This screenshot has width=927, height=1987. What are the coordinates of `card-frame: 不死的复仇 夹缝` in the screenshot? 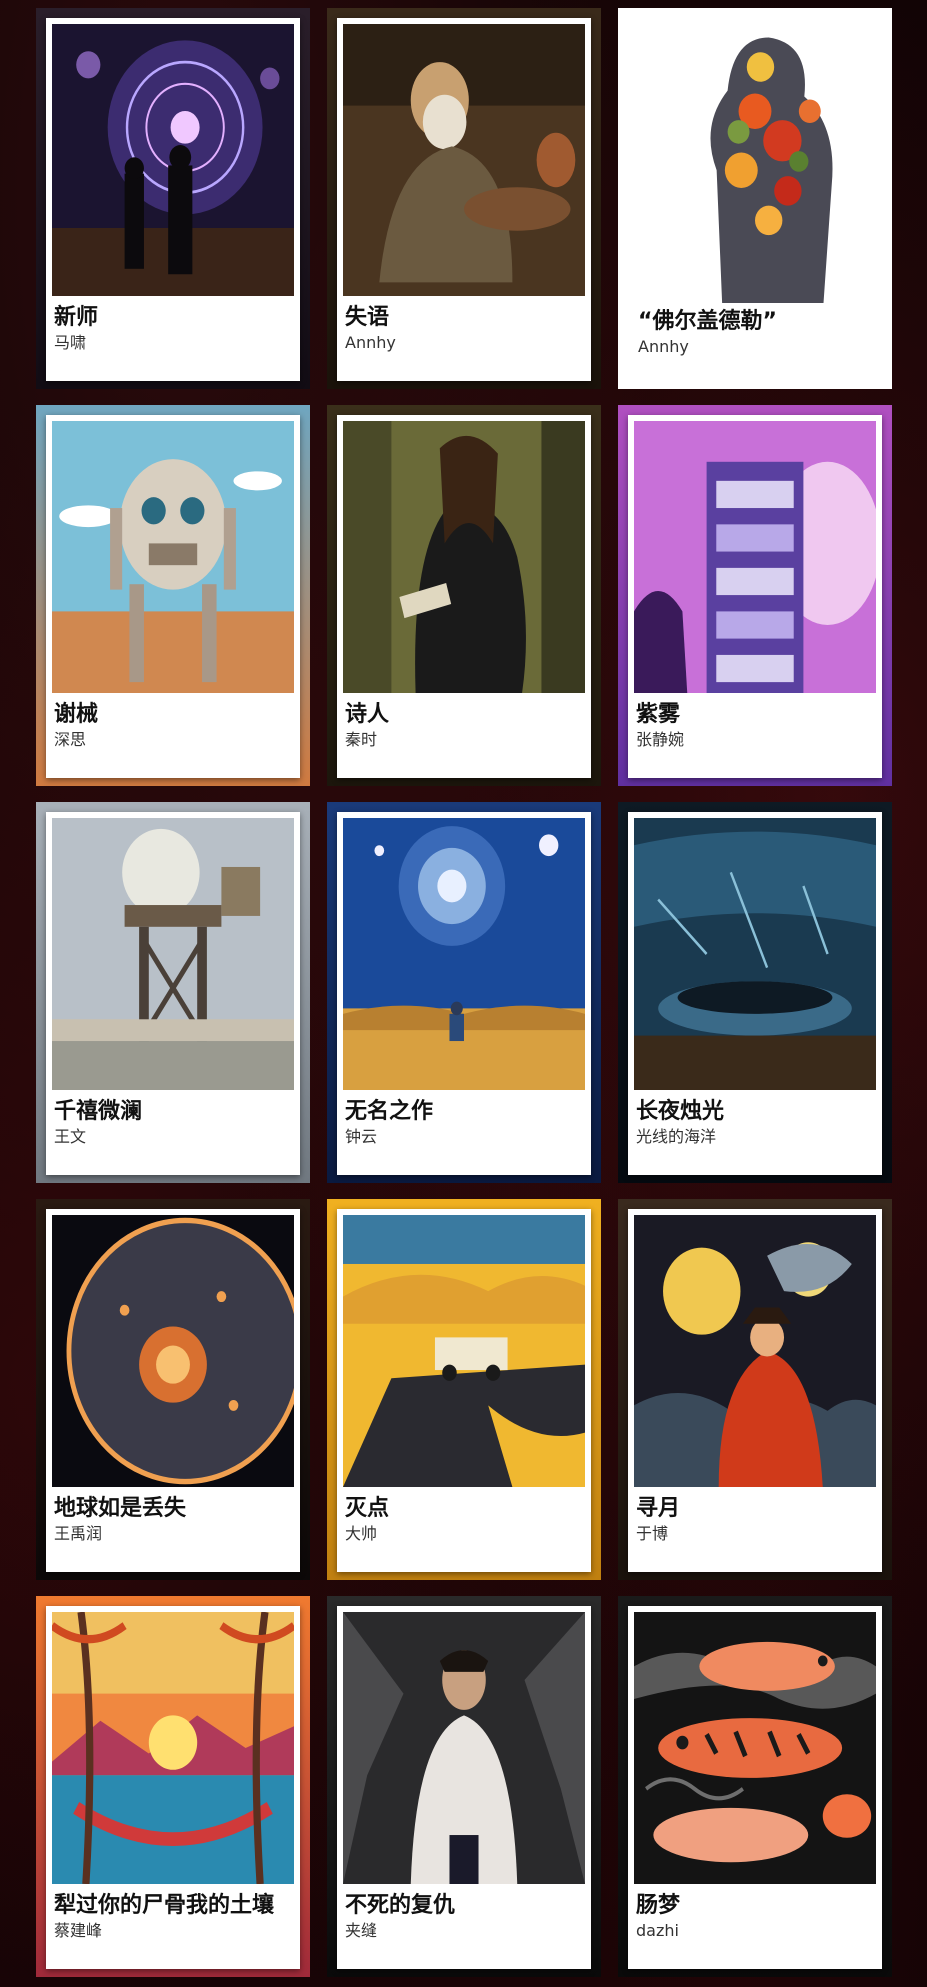 It's located at (464, 1787).